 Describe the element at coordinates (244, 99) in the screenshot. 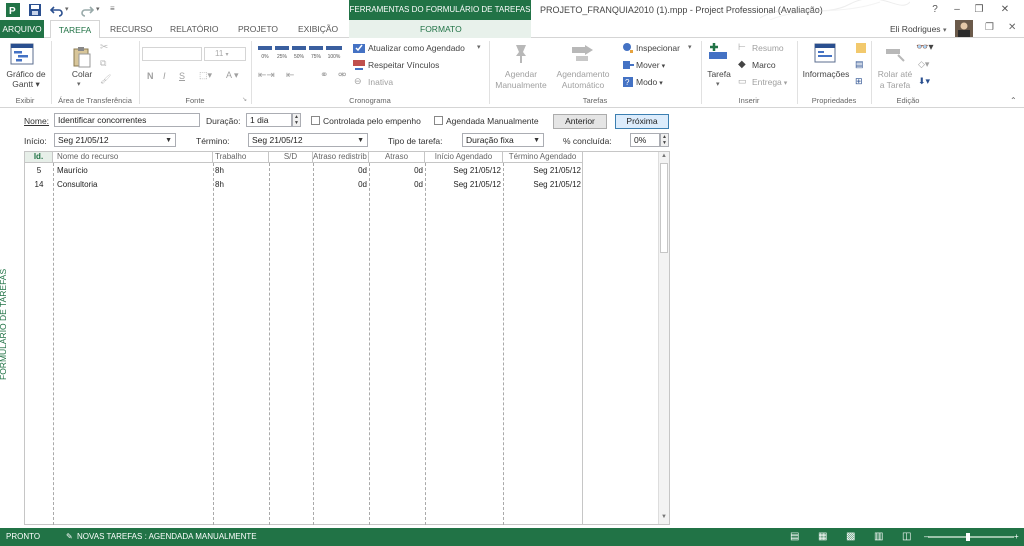

I see `font-dialog-launcher-icon: ↘` at that location.